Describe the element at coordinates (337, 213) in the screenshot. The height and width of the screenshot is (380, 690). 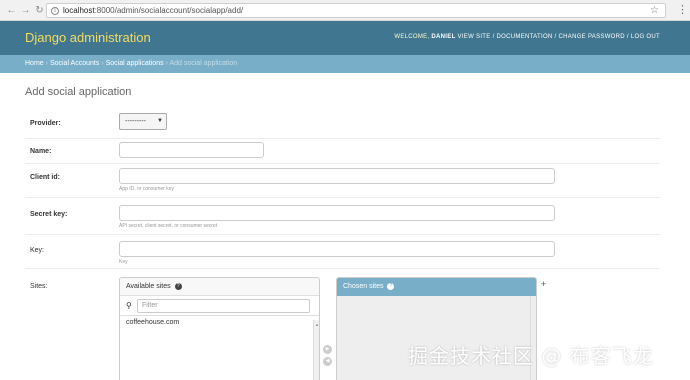
I see `secret-key-input` at that location.